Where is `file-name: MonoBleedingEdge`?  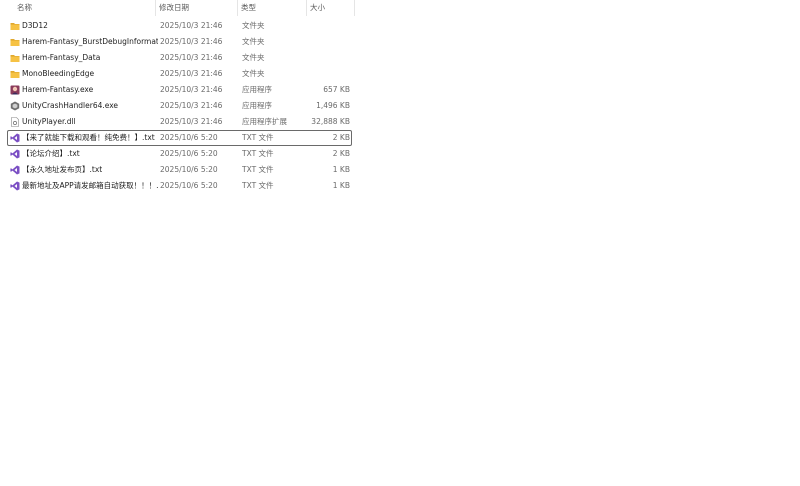 file-name: MonoBleedingEdge is located at coordinates (58, 73).